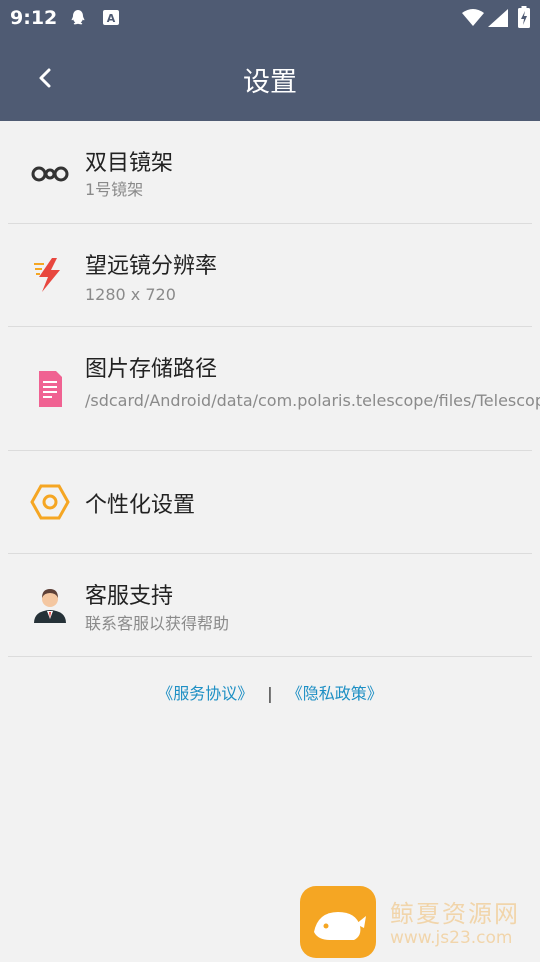 This screenshot has width=540, height=962. I want to click on svg-text: A, so click(111, 18).